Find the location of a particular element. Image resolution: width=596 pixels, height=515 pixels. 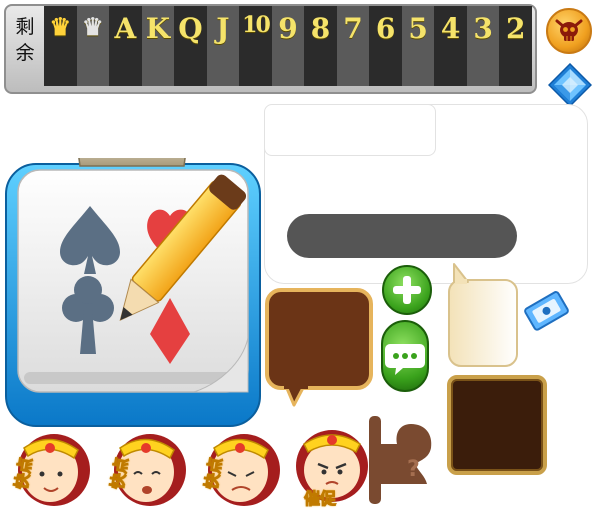

counter-cell-7: 7 is located at coordinates (353, 46).